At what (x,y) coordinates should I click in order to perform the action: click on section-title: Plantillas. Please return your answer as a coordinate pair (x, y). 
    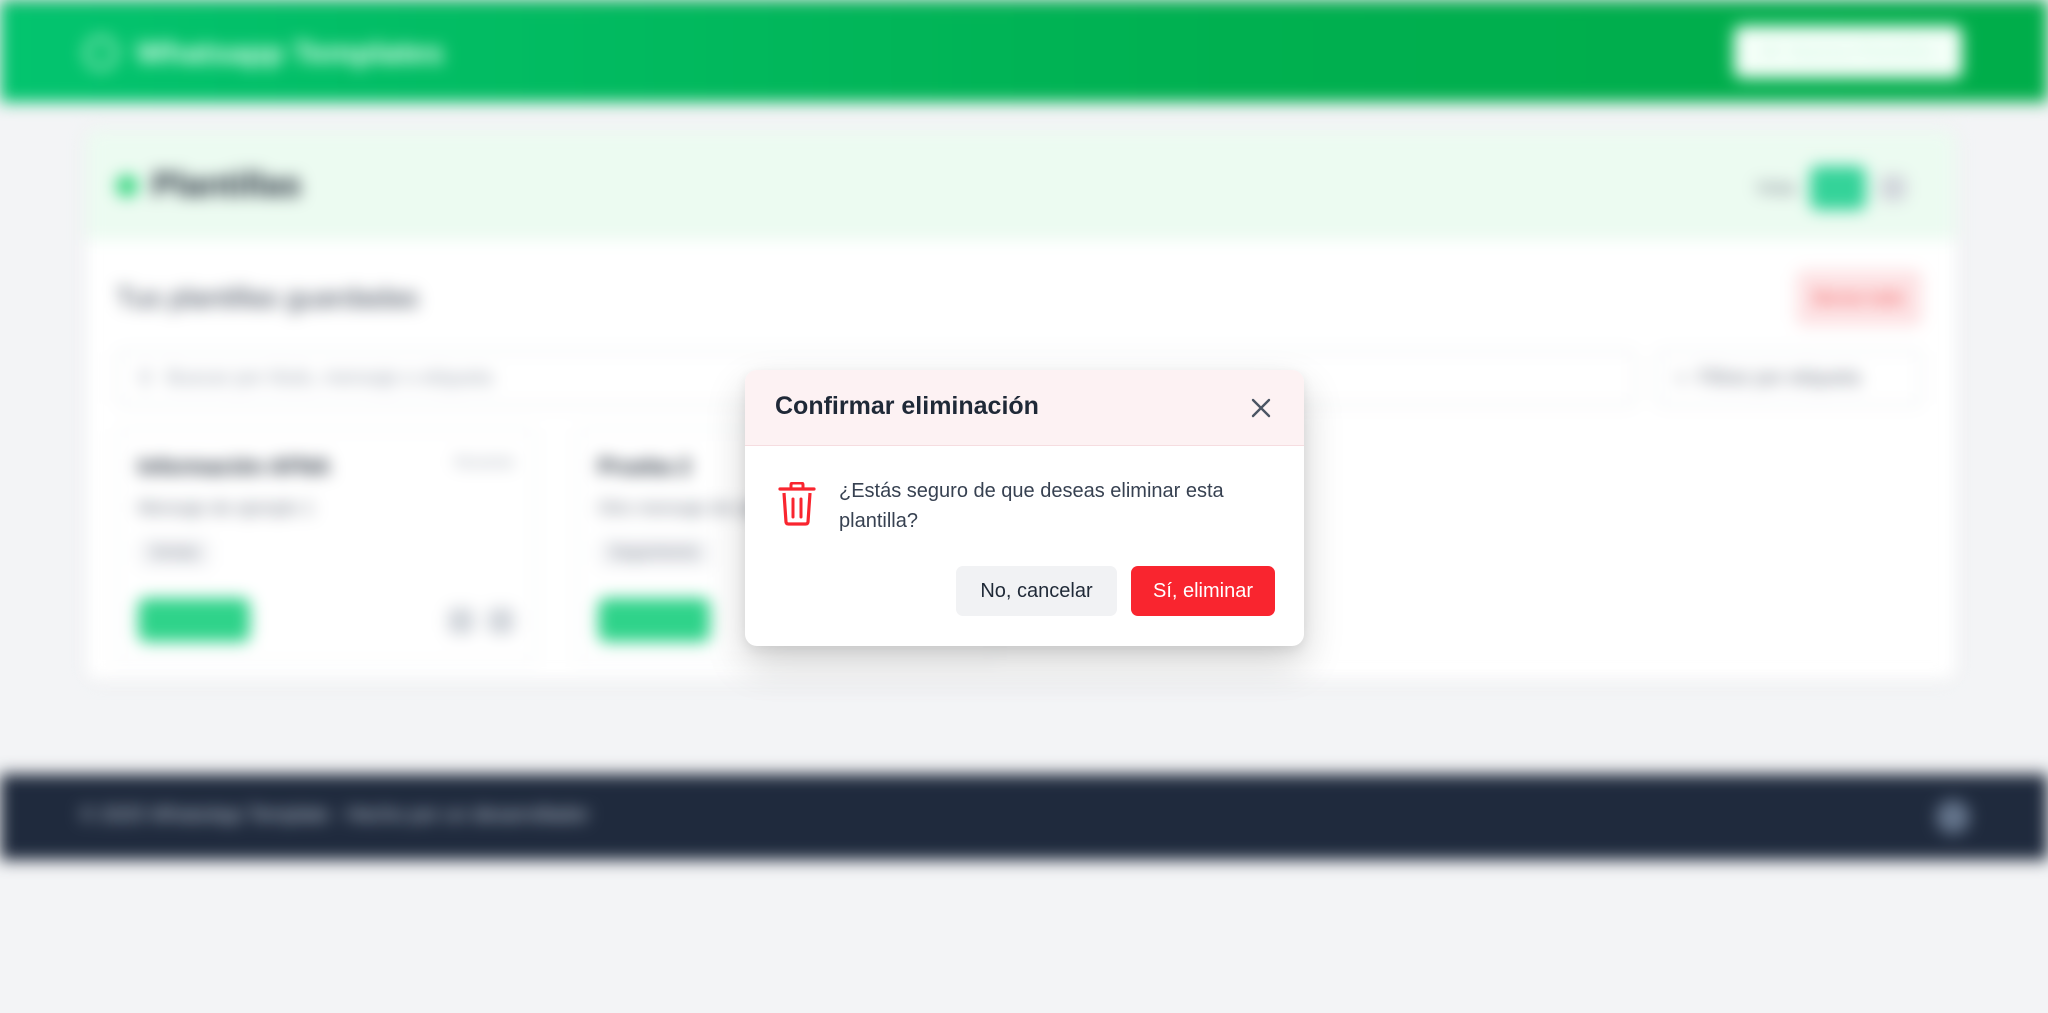
    Looking at the image, I should click on (208, 185).